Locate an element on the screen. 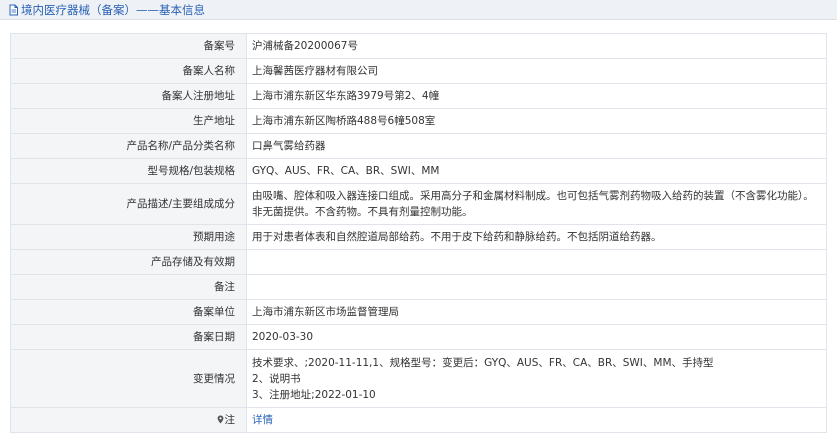 Image resolution: width=837 pixels, height=433 pixels. table-row: 备案单位 上海市浦东新区市场监督管理局 is located at coordinates (418, 312).